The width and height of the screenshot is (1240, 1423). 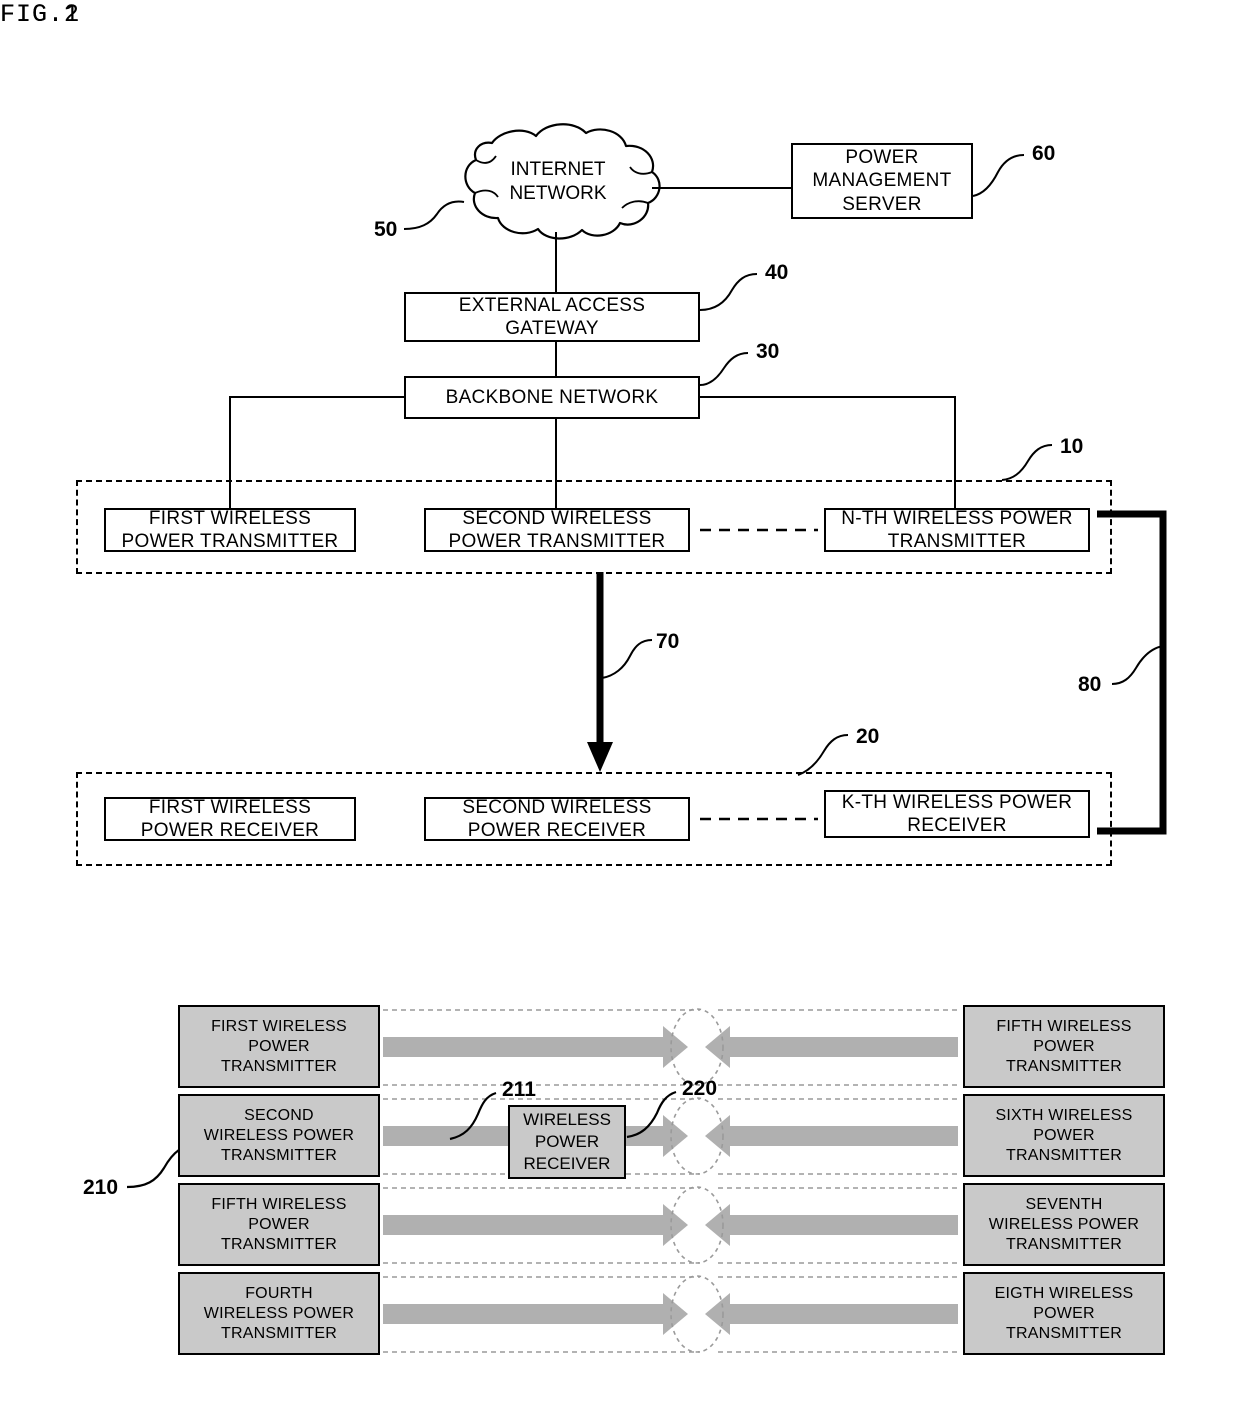 What do you see at coordinates (552, 317) in the screenshot?
I see `external-access-gateway-box: EXTERNAL ACCESS GATEWAY` at bounding box center [552, 317].